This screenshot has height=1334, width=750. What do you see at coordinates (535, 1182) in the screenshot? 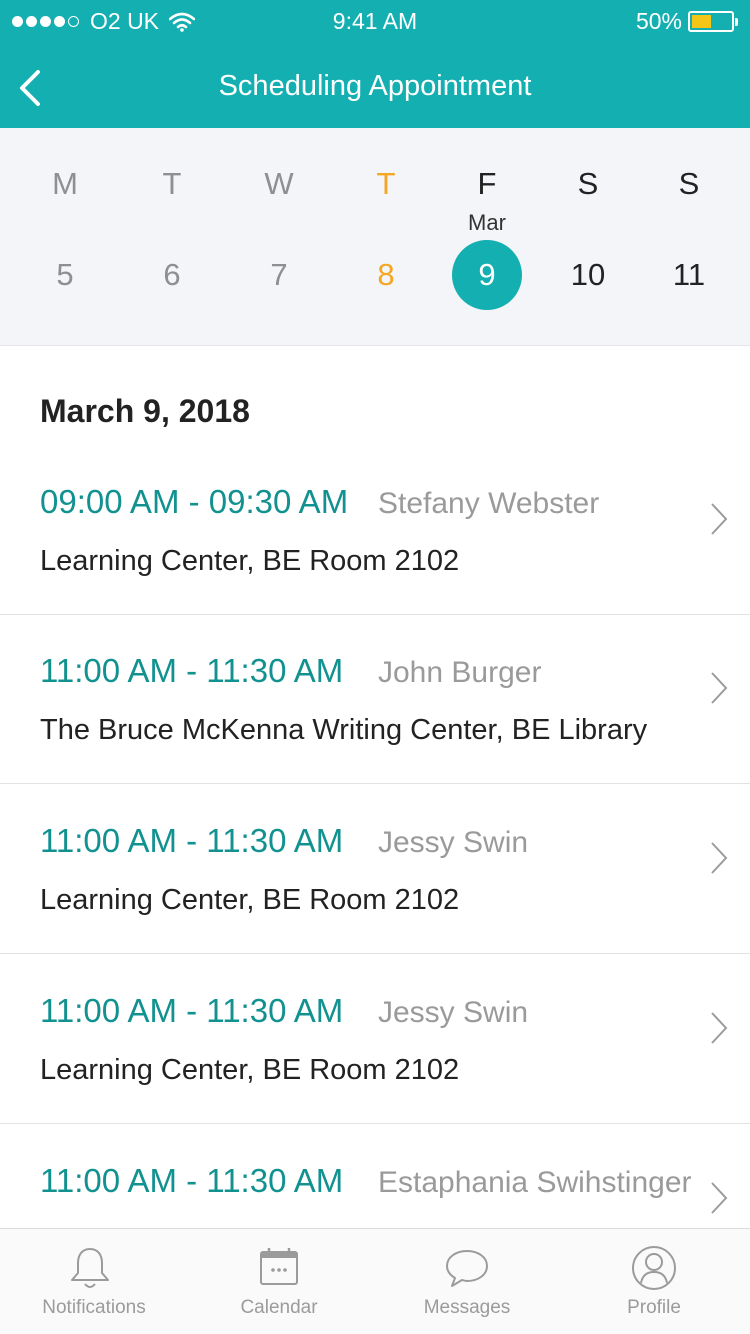
I see `advisor-name: Estaphania Swihstinger` at bounding box center [535, 1182].